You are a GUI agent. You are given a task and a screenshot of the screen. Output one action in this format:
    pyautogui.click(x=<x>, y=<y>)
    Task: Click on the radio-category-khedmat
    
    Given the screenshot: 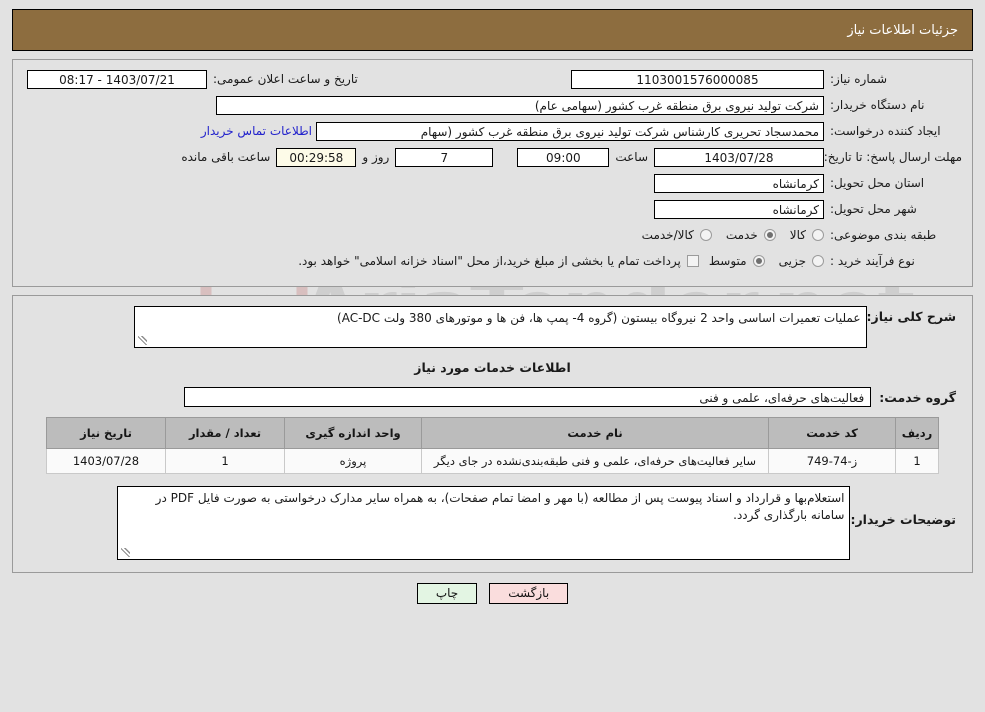 What is the action you would take?
    pyautogui.click(x=769, y=235)
    